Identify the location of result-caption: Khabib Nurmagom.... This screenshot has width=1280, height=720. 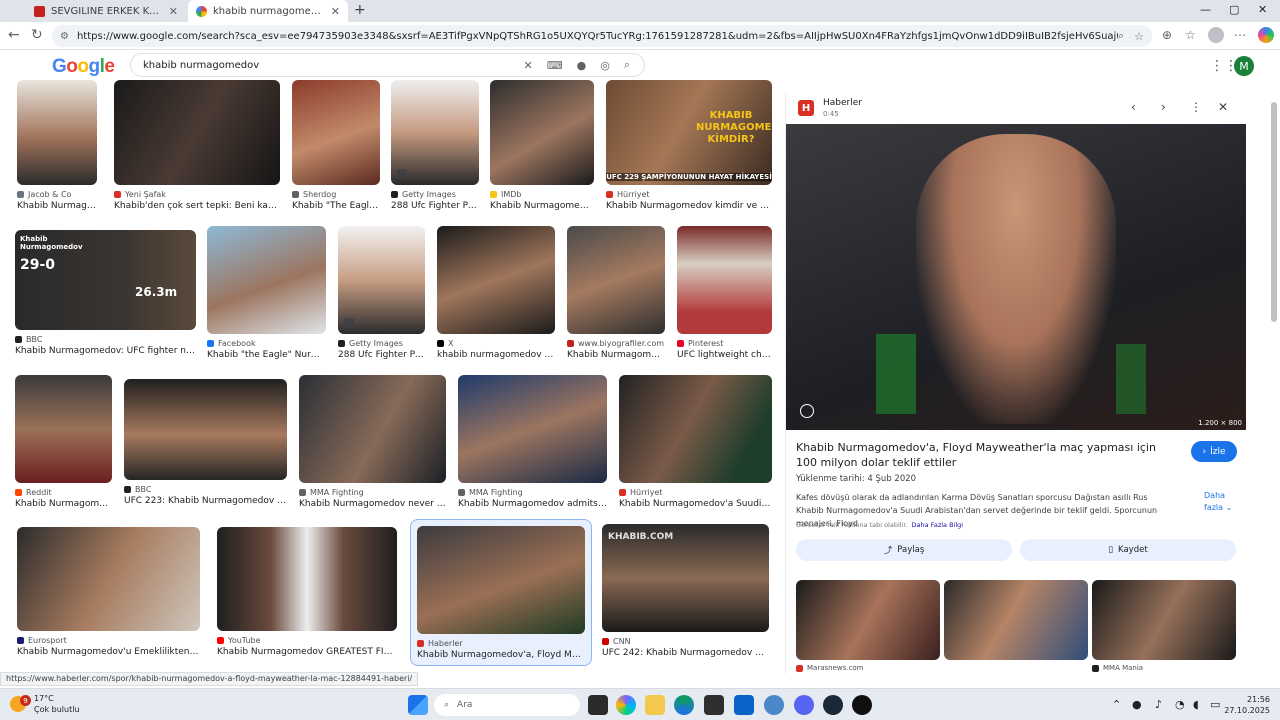
(57, 206).